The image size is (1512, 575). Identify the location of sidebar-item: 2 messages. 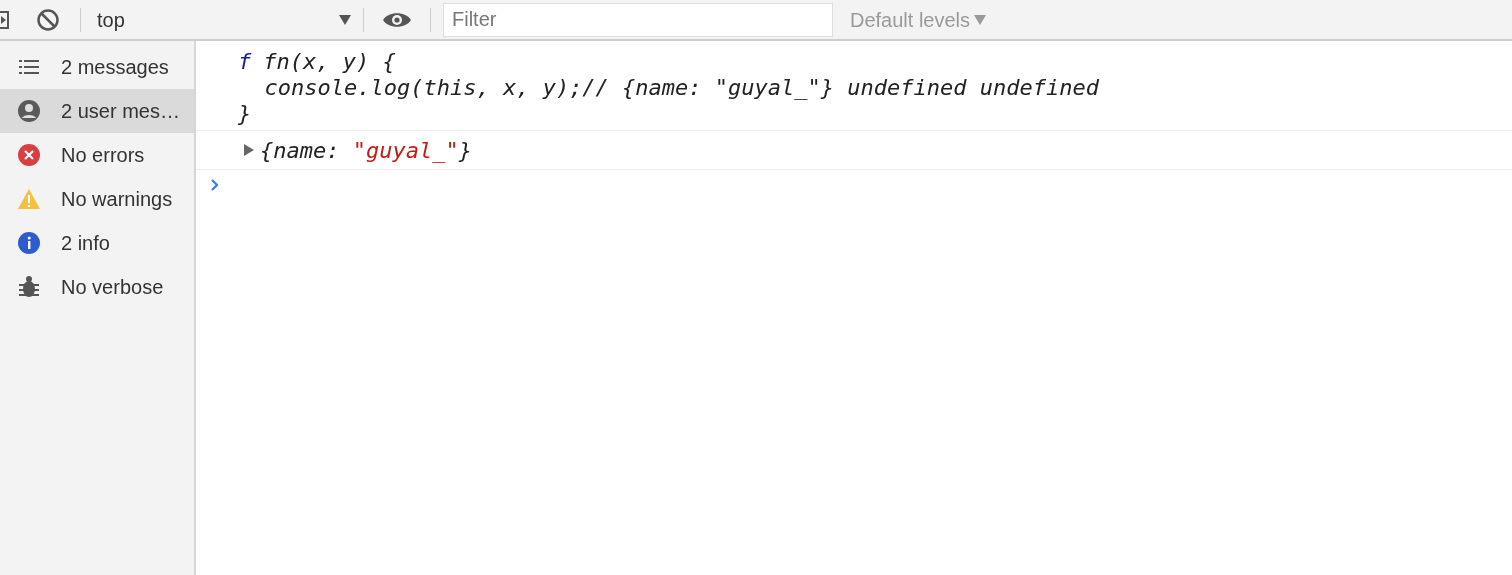
(97, 67).